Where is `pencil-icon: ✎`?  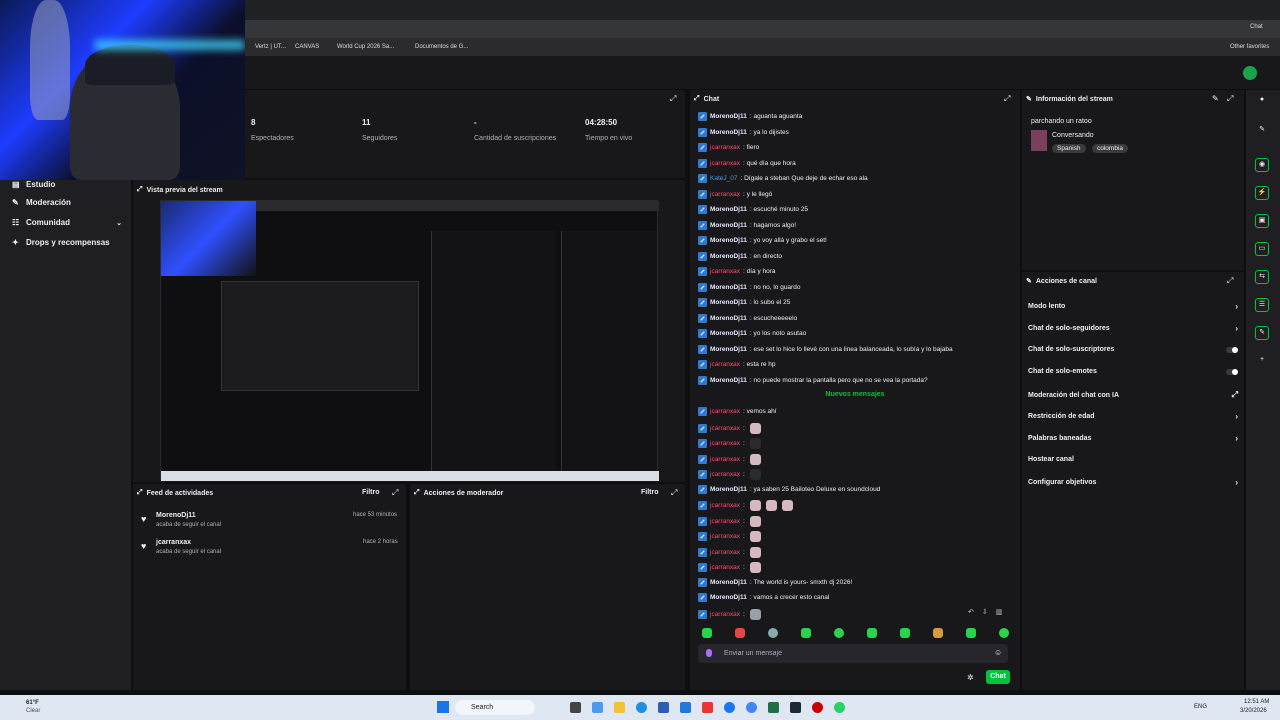
pencil-icon: ✎ is located at coordinates (1262, 131).